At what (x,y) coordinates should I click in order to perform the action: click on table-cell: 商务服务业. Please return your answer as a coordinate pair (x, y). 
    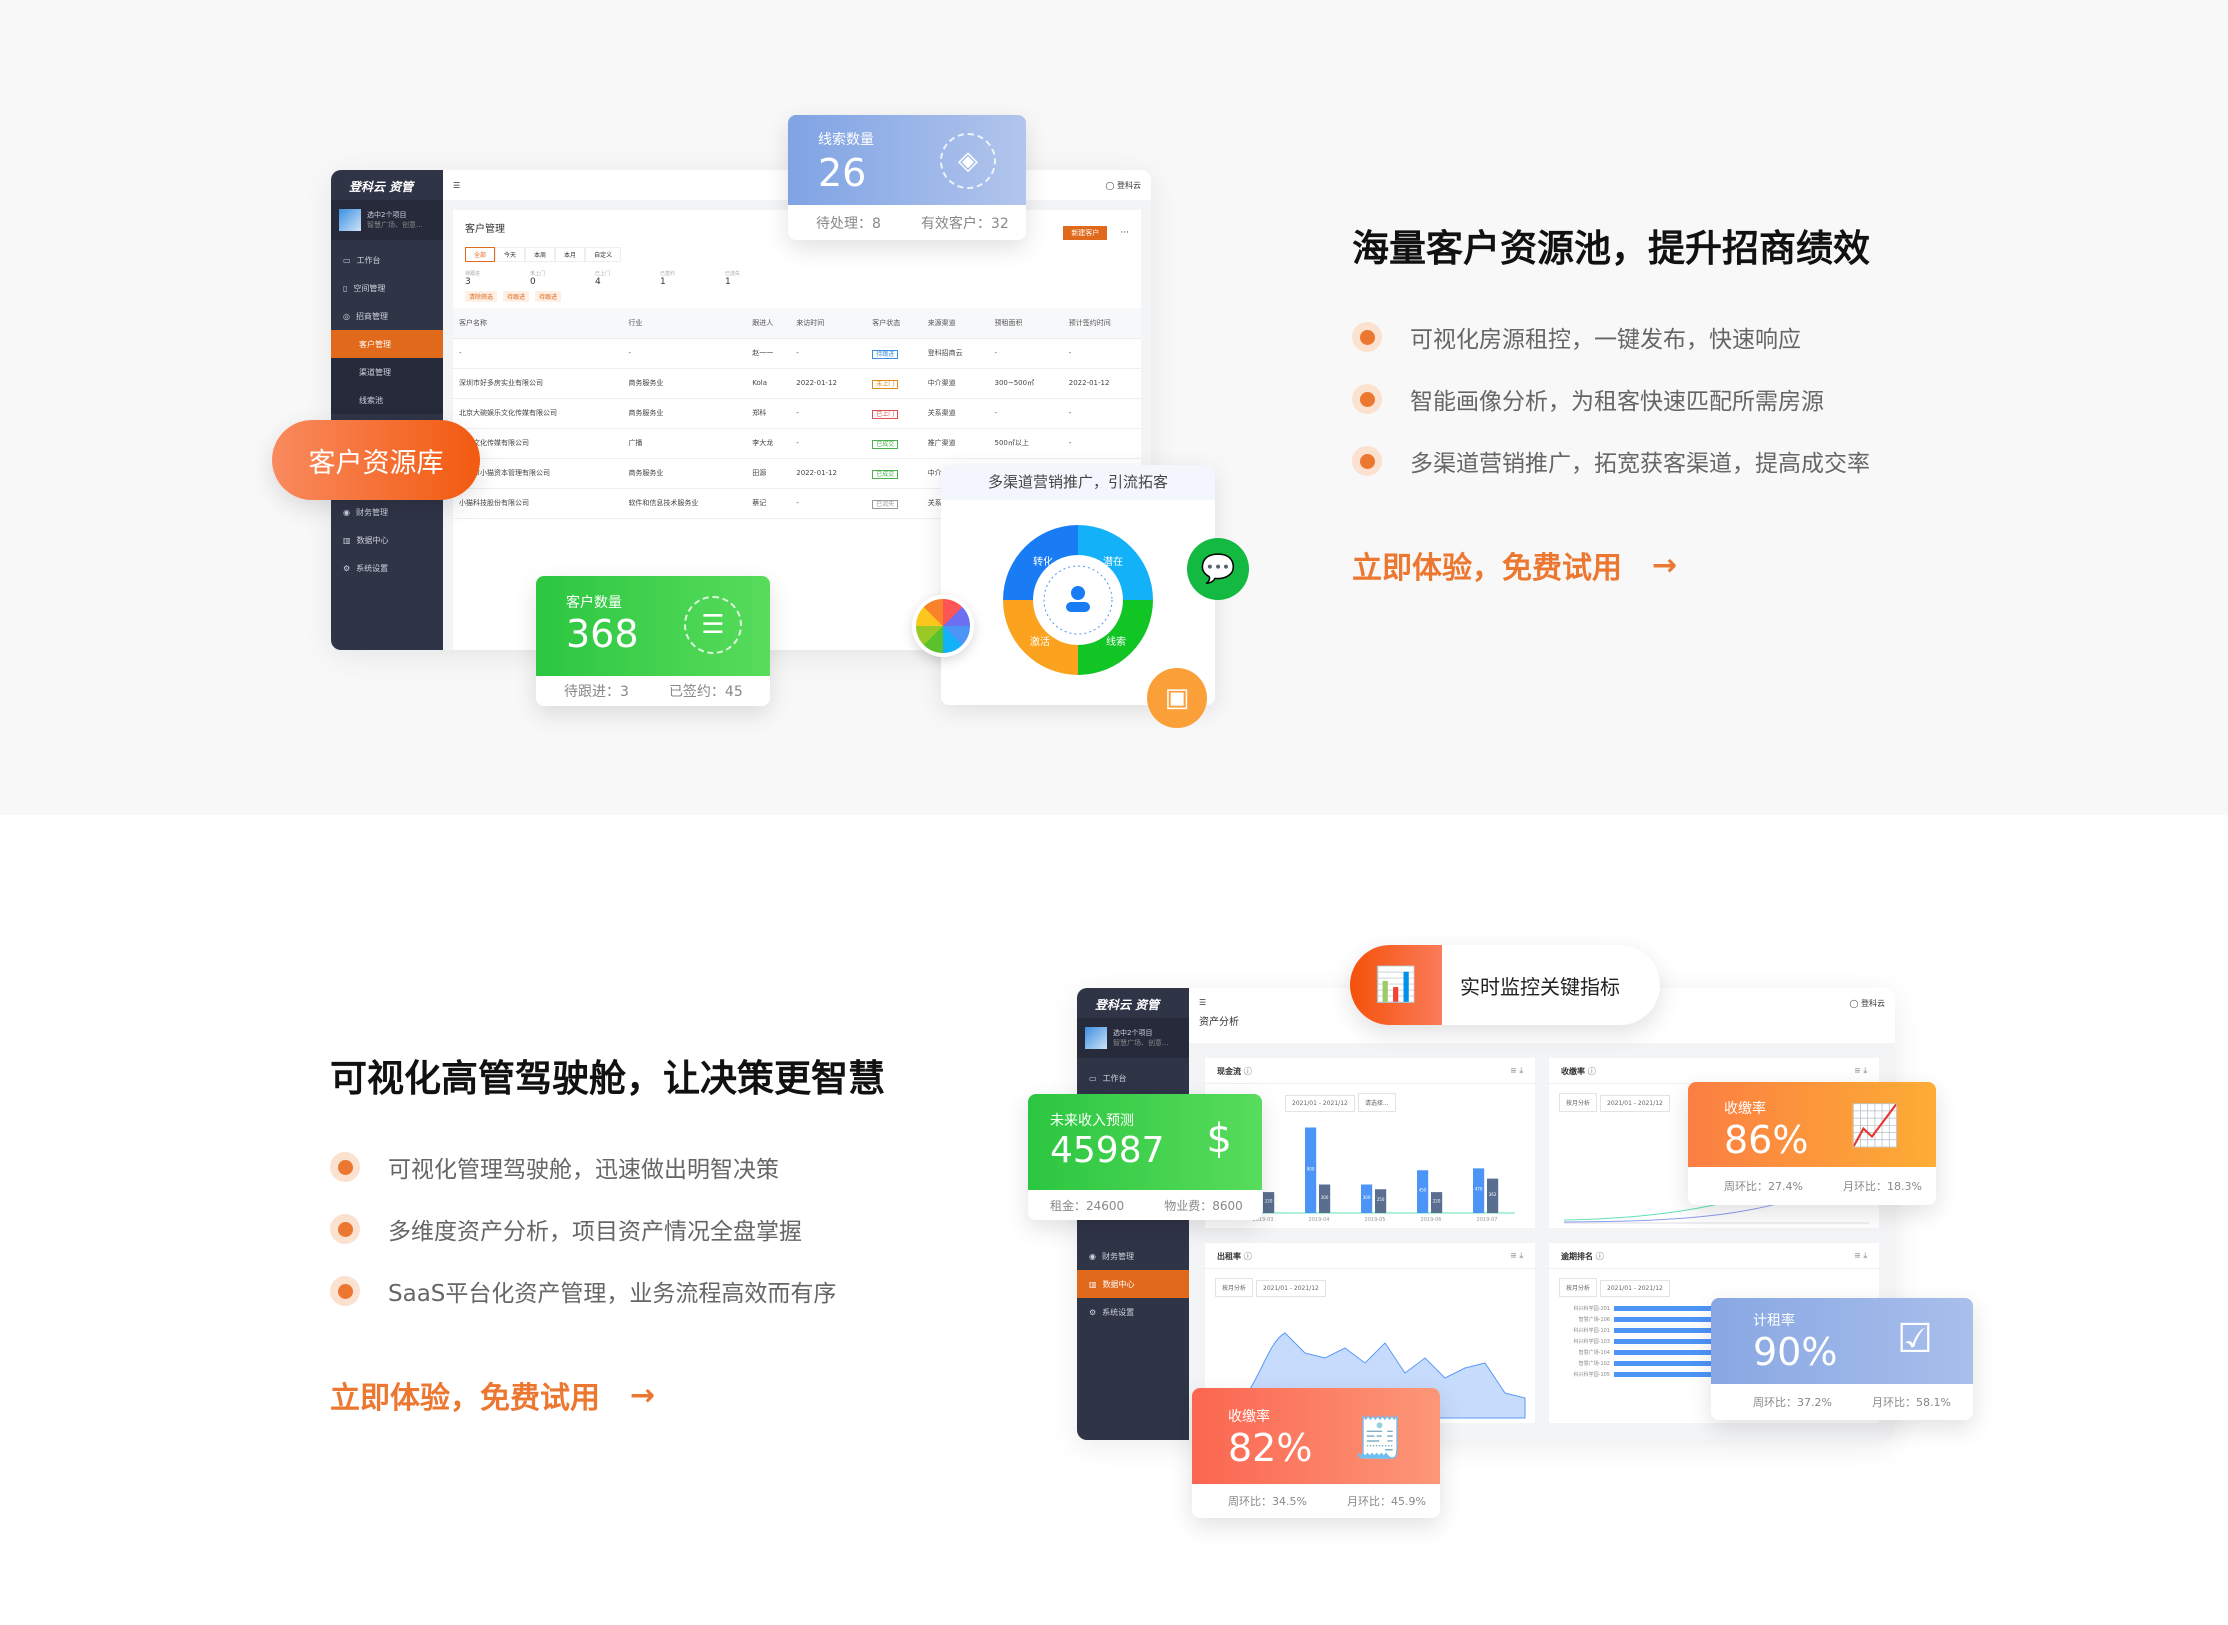
    Looking at the image, I should click on (684, 383).